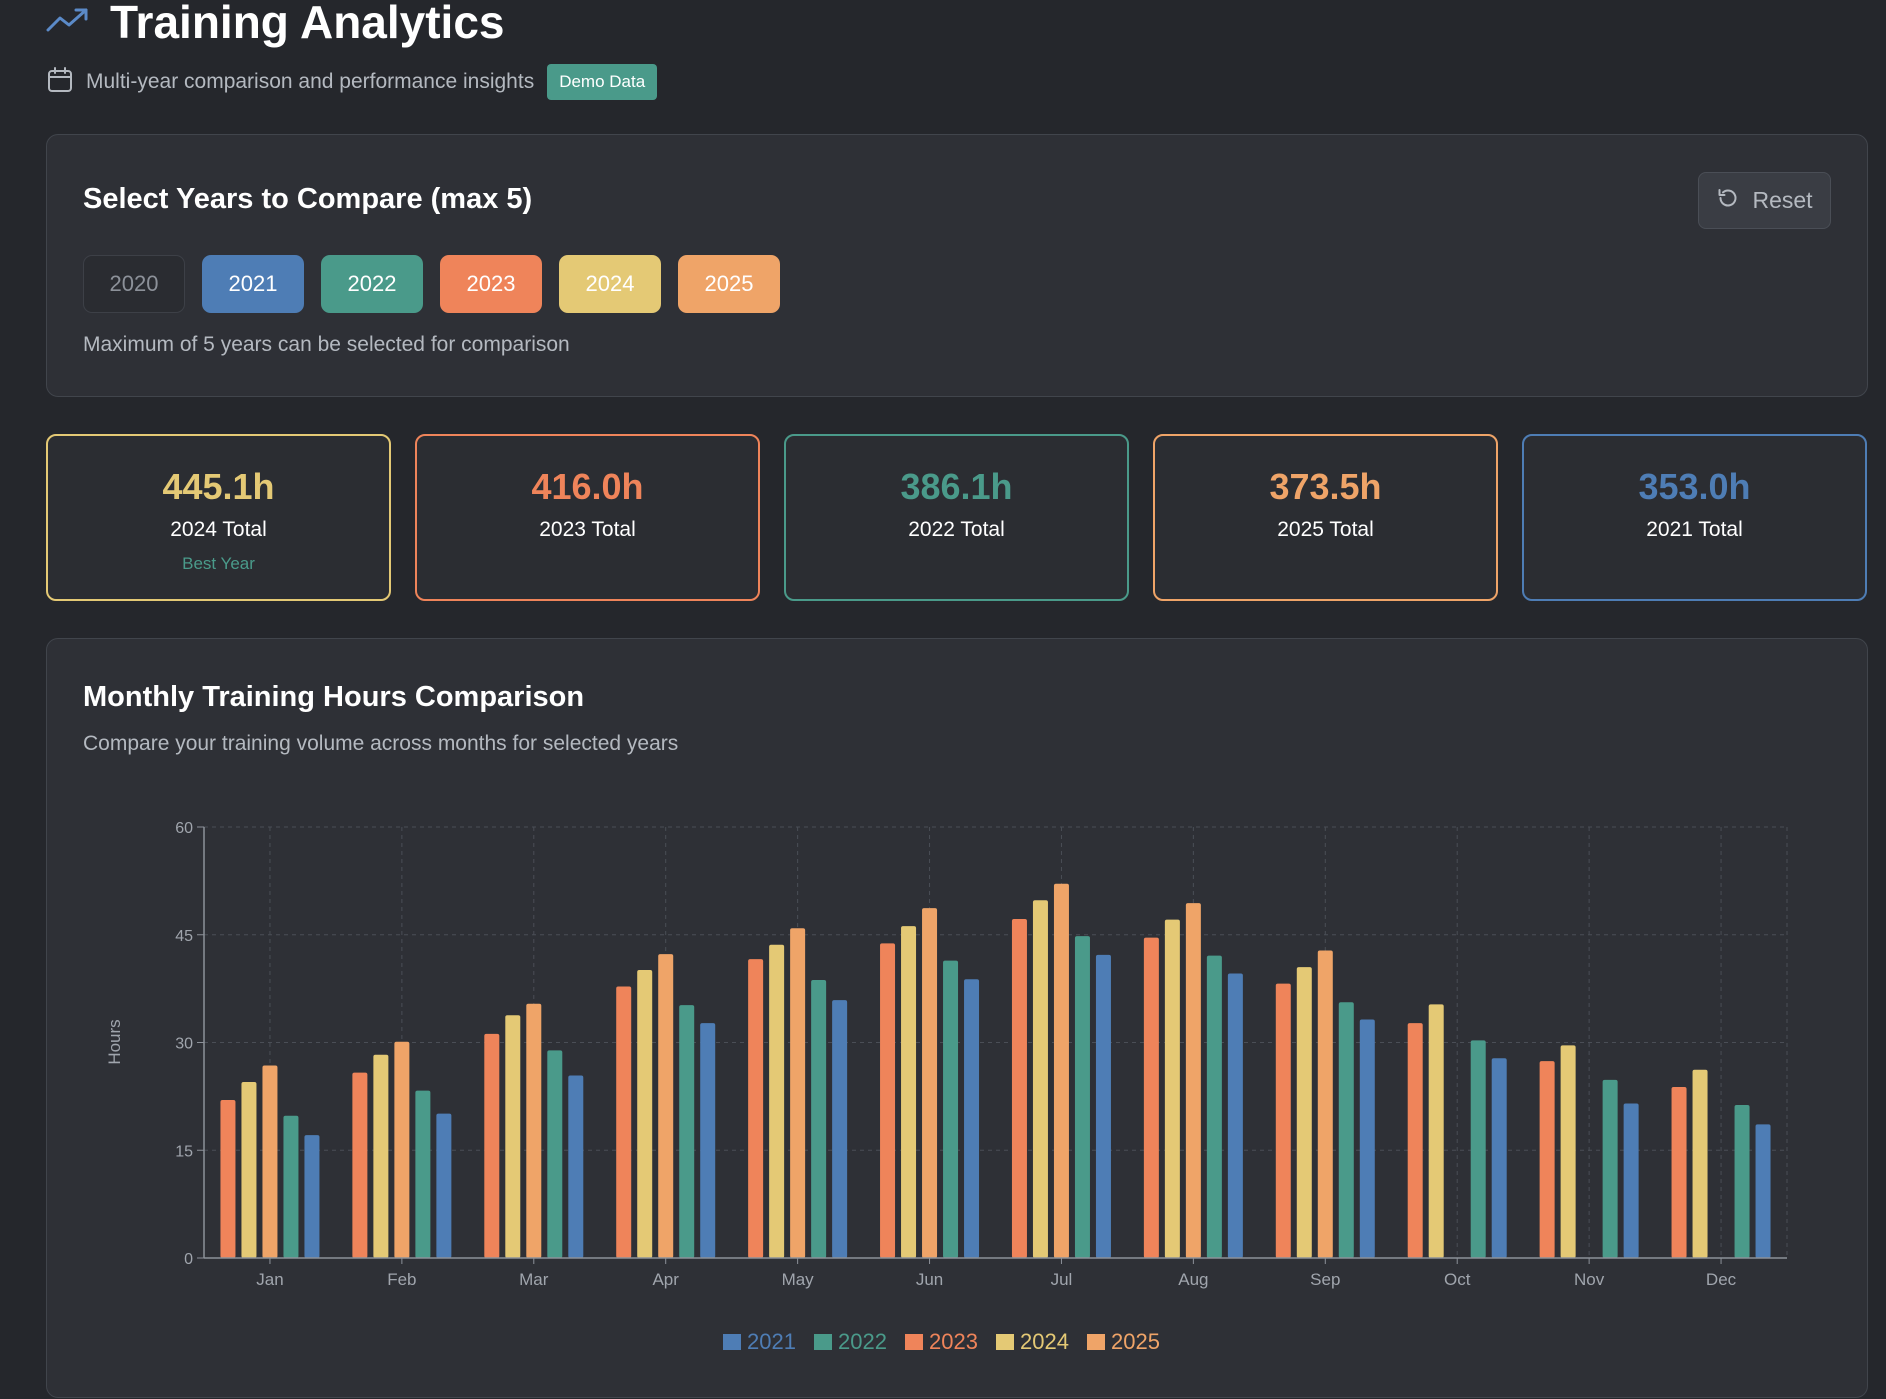 This screenshot has height=1399, width=1886. What do you see at coordinates (1631, 1180) in the screenshot?
I see `bar-2021-nov` at bounding box center [1631, 1180].